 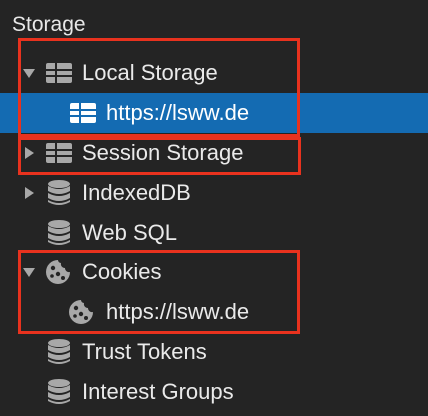 I want to click on tree-item-interest-groups: Interest Groups, so click(x=214, y=392).